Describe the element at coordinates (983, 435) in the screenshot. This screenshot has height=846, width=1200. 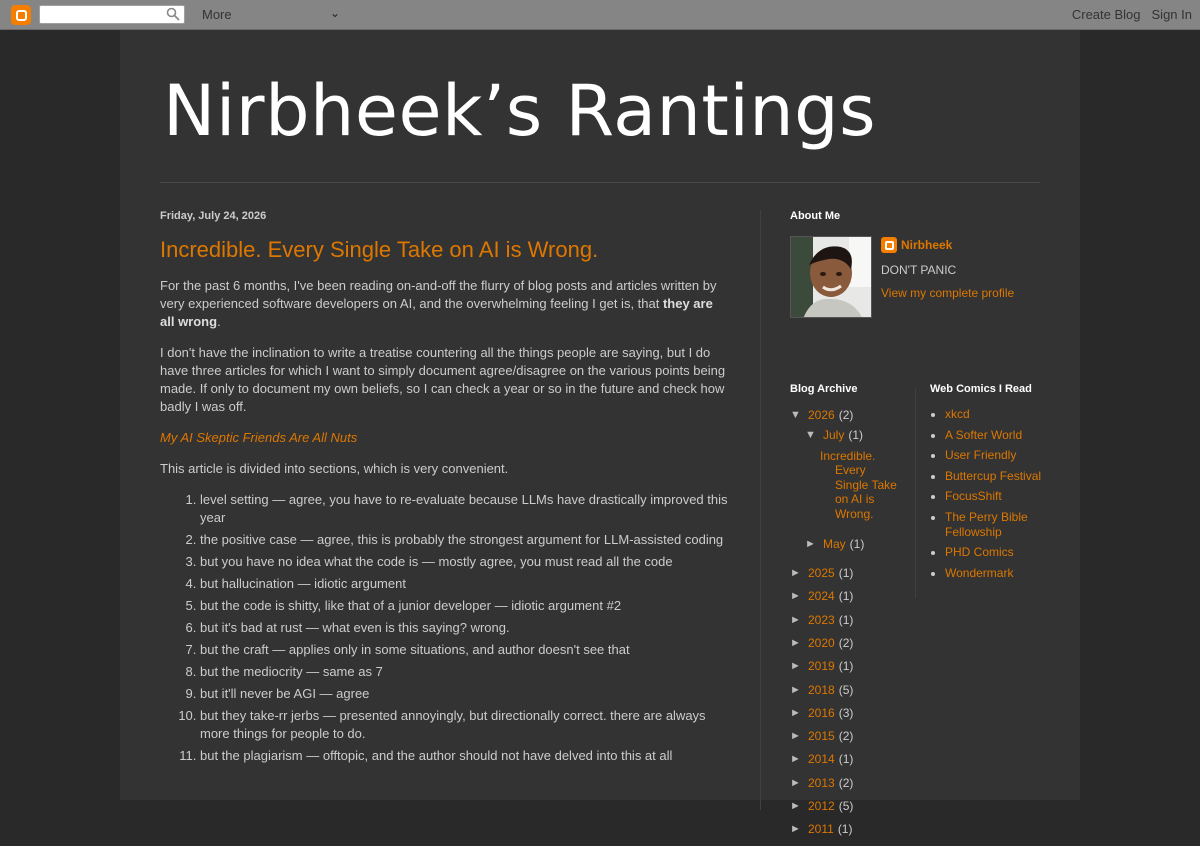
I see `web-comic-link: A Softer World` at that location.